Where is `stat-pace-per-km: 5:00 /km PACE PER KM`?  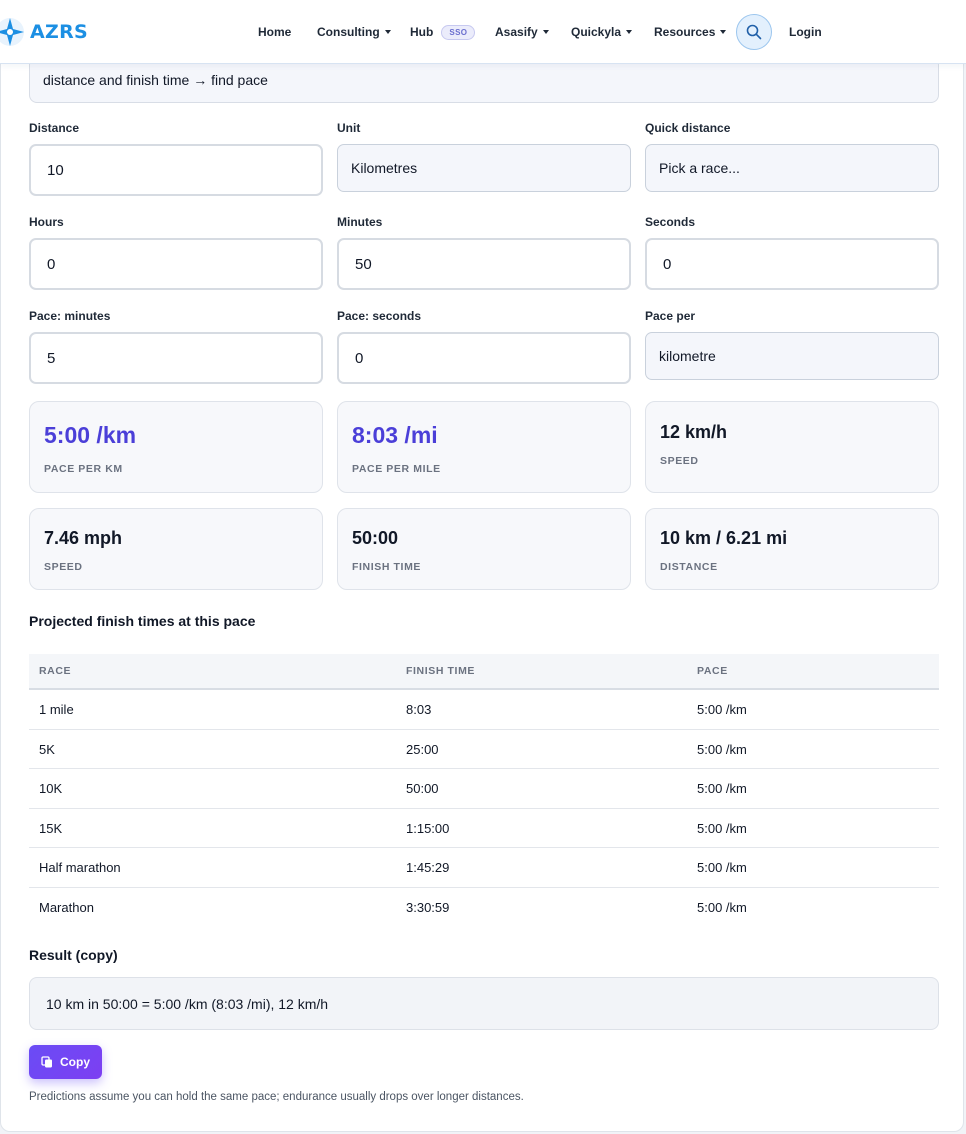
stat-pace-per-km: 5:00 /km PACE PER KM is located at coordinates (176, 447).